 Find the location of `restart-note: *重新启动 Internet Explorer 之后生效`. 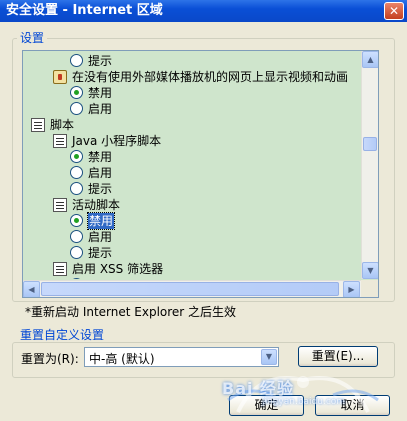

restart-note: *重新启动 Internet Explorer 之后生效 is located at coordinates (131, 312).